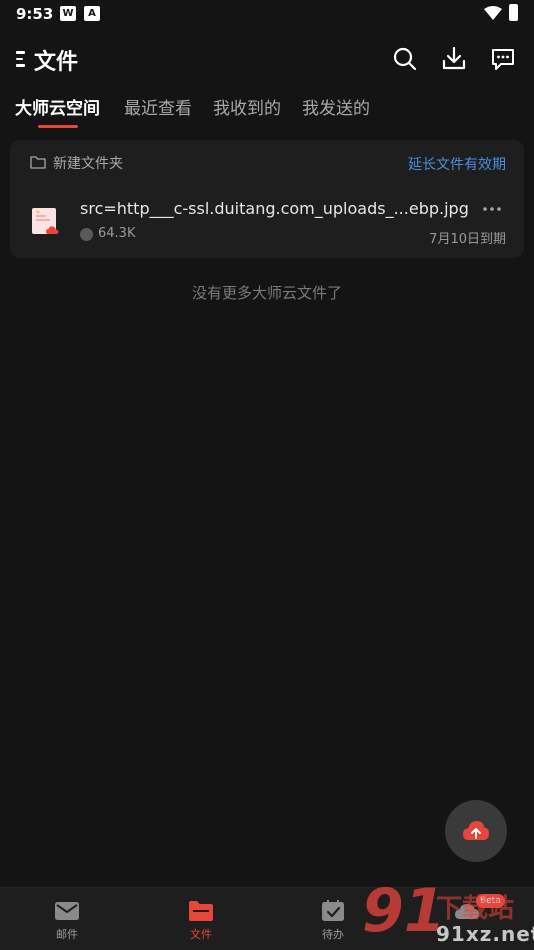 The width and height of the screenshot is (534, 950). I want to click on tab-master-cloud: 大师云空间, so click(57, 106).